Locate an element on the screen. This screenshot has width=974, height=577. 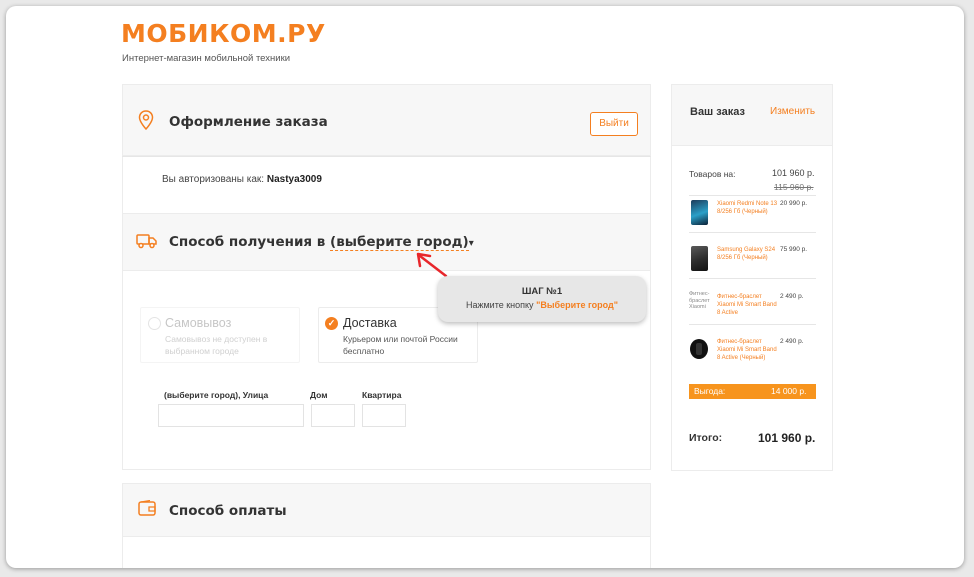
tooltip-text: Нажмите кнопку "Выберите город" is located at coordinates (542, 305).